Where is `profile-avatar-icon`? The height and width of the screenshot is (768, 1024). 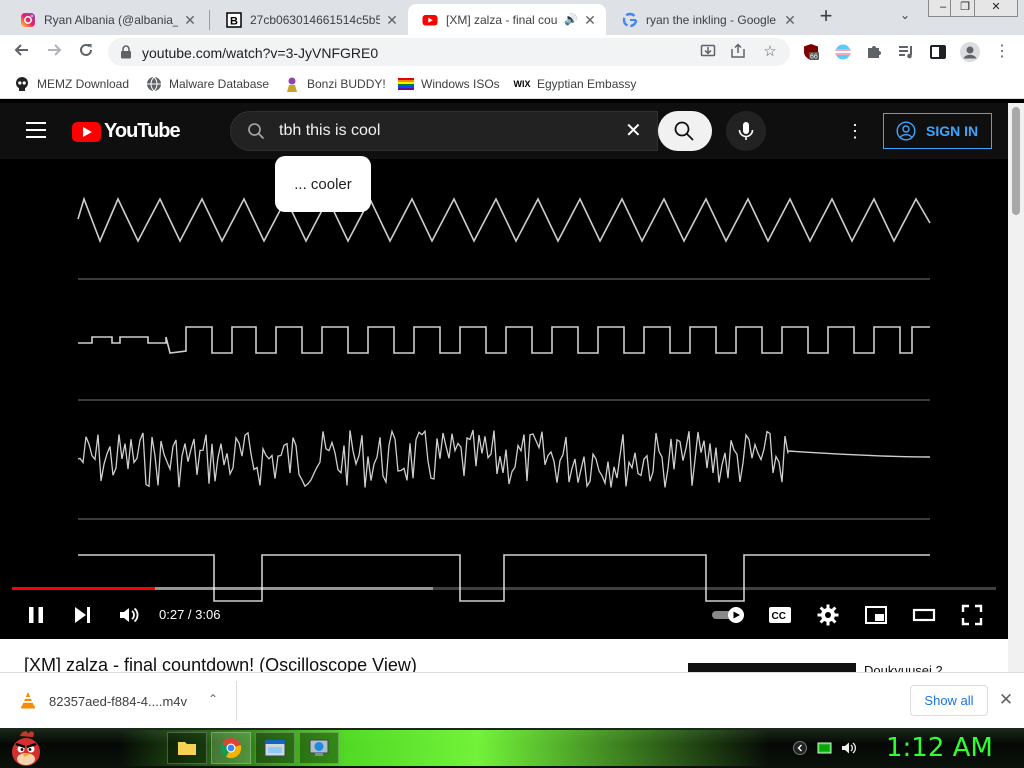
profile-avatar-icon is located at coordinates (970, 52).